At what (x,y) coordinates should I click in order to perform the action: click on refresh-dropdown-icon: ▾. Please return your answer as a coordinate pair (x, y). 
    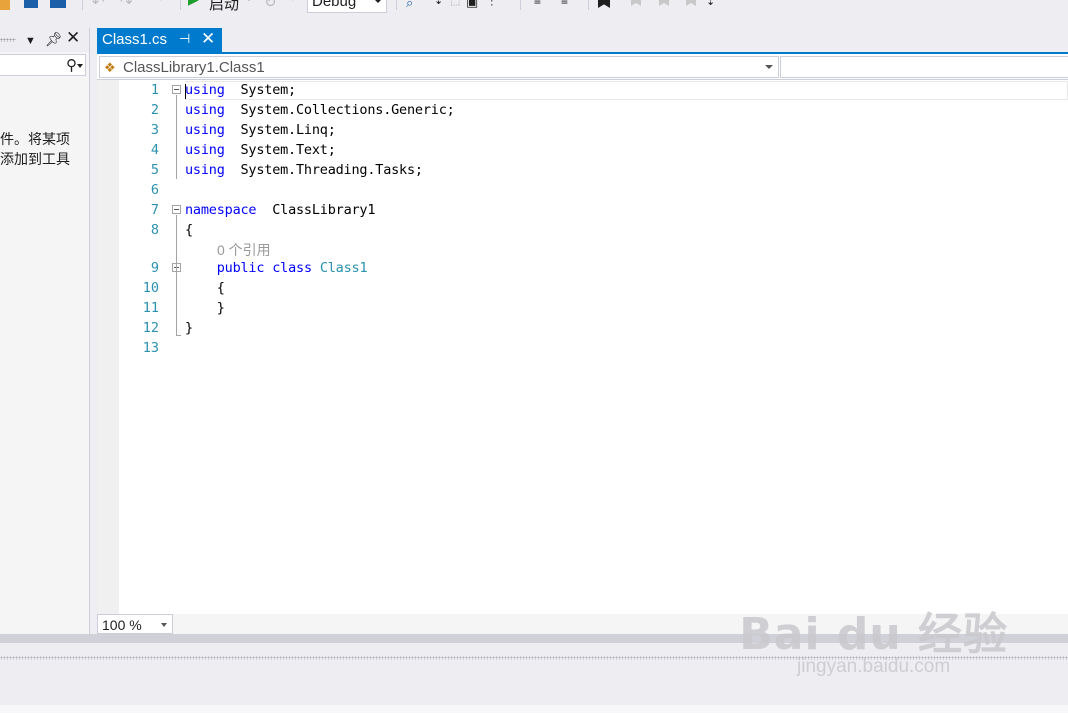
    Looking at the image, I should click on (293, 2).